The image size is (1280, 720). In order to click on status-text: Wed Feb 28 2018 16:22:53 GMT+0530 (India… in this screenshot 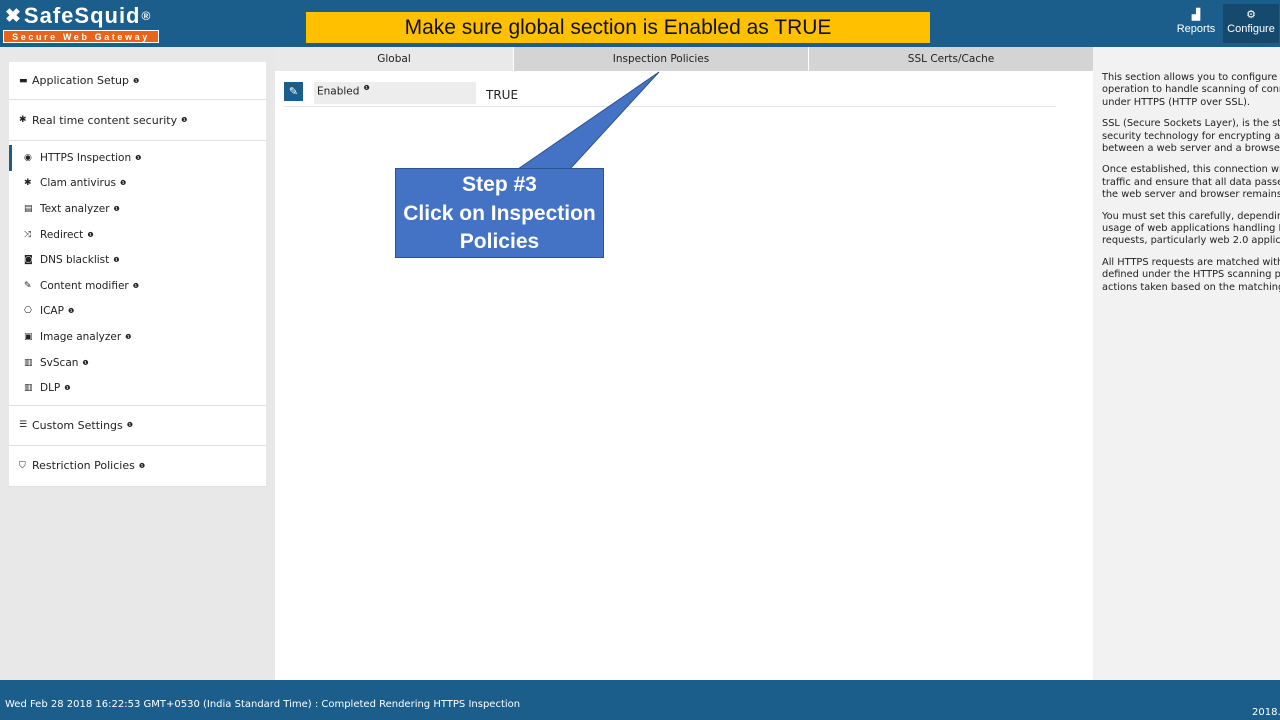, I will do `click(263, 704)`.